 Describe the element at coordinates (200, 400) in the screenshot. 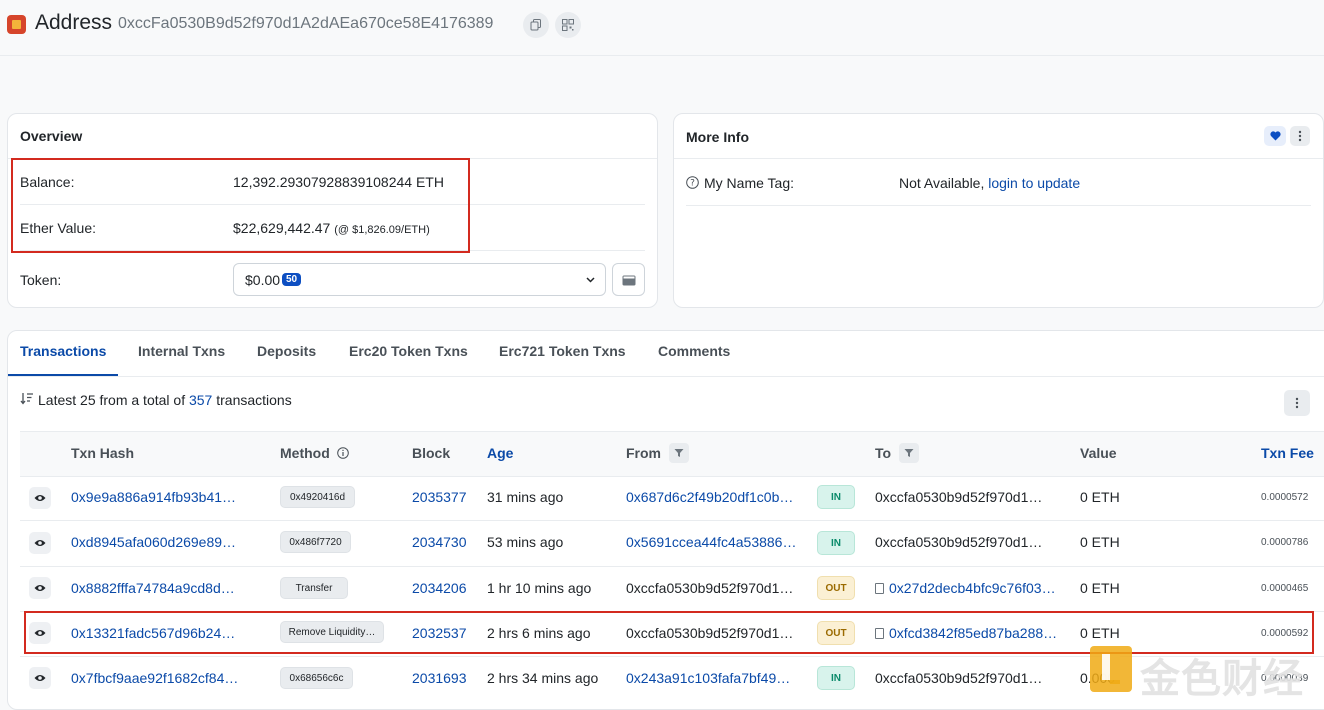

I see `summary-count-link: 357` at that location.